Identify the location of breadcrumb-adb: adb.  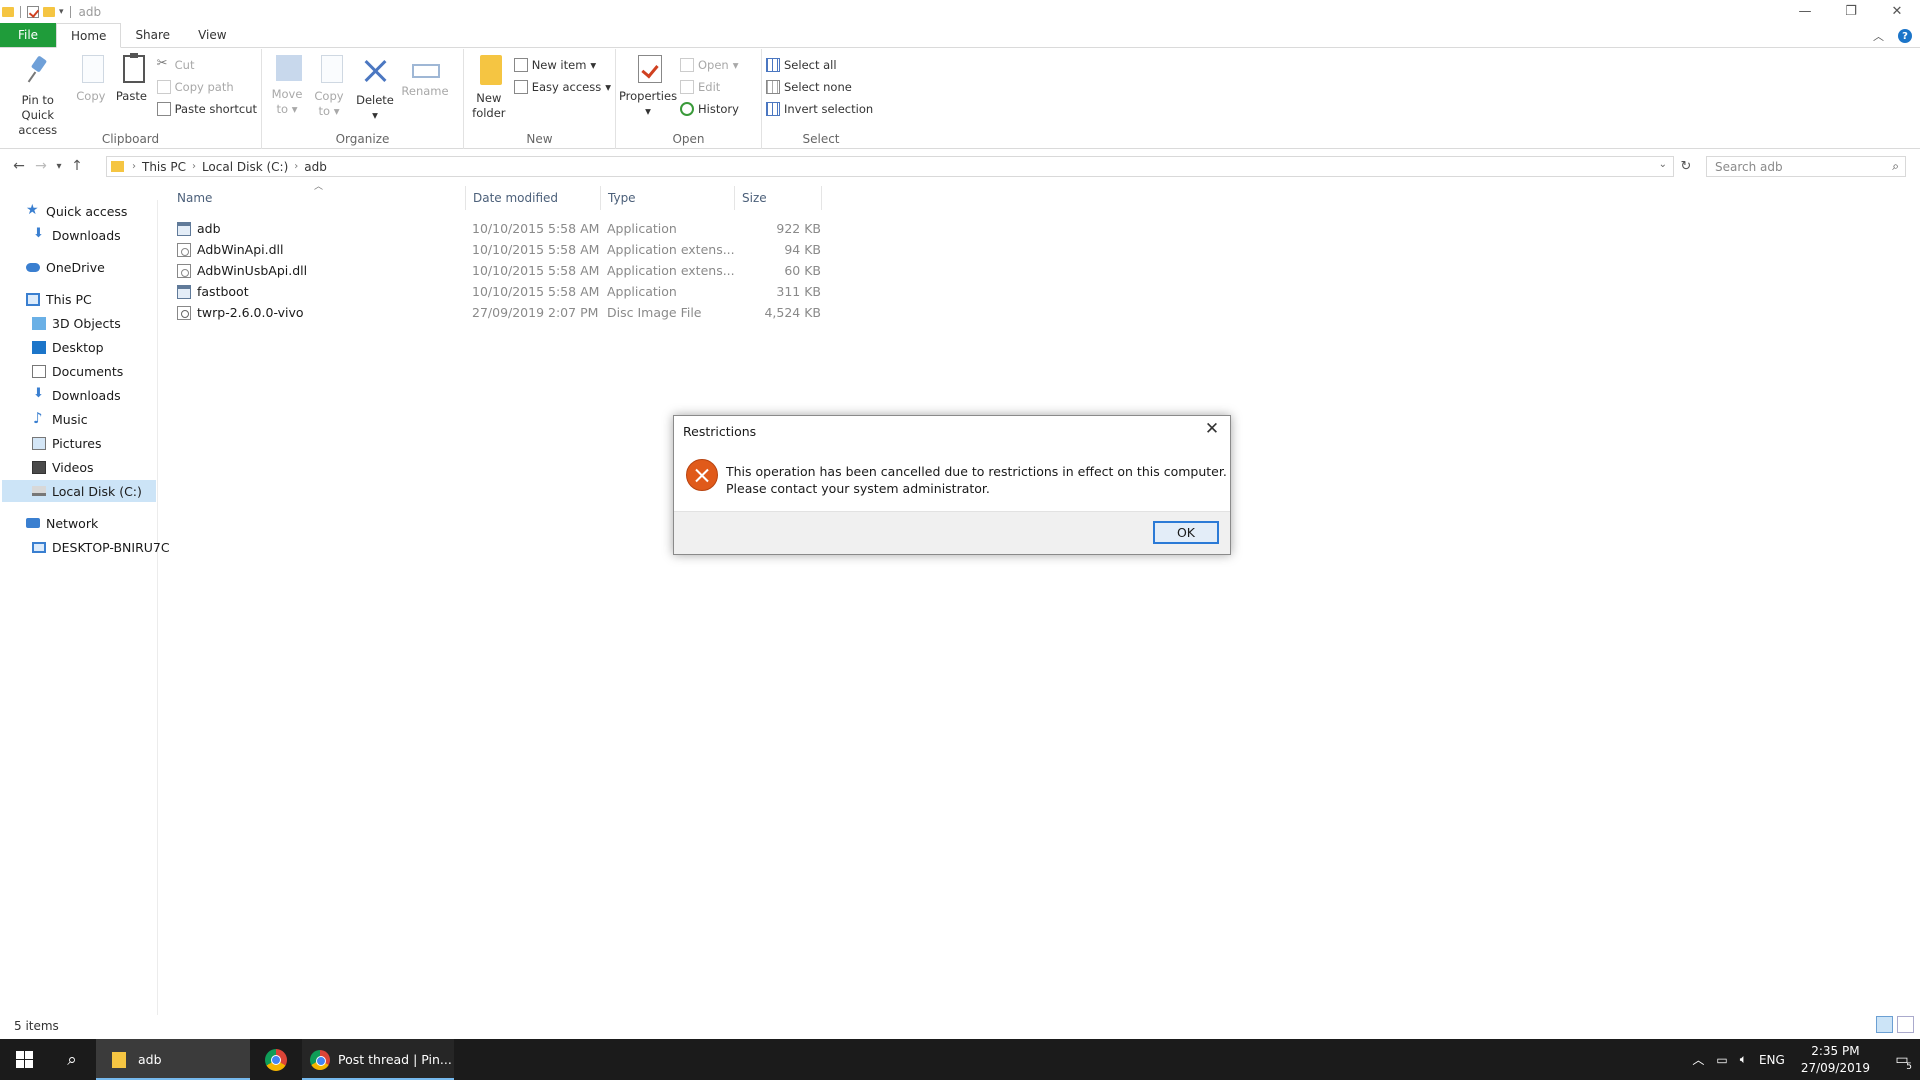
(315, 167).